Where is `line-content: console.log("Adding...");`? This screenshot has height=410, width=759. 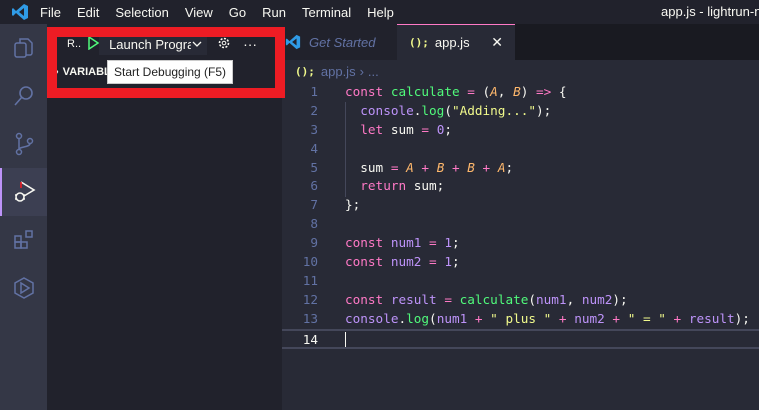 line-content: console.log("Adding..."); is located at coordinates (448, 111).